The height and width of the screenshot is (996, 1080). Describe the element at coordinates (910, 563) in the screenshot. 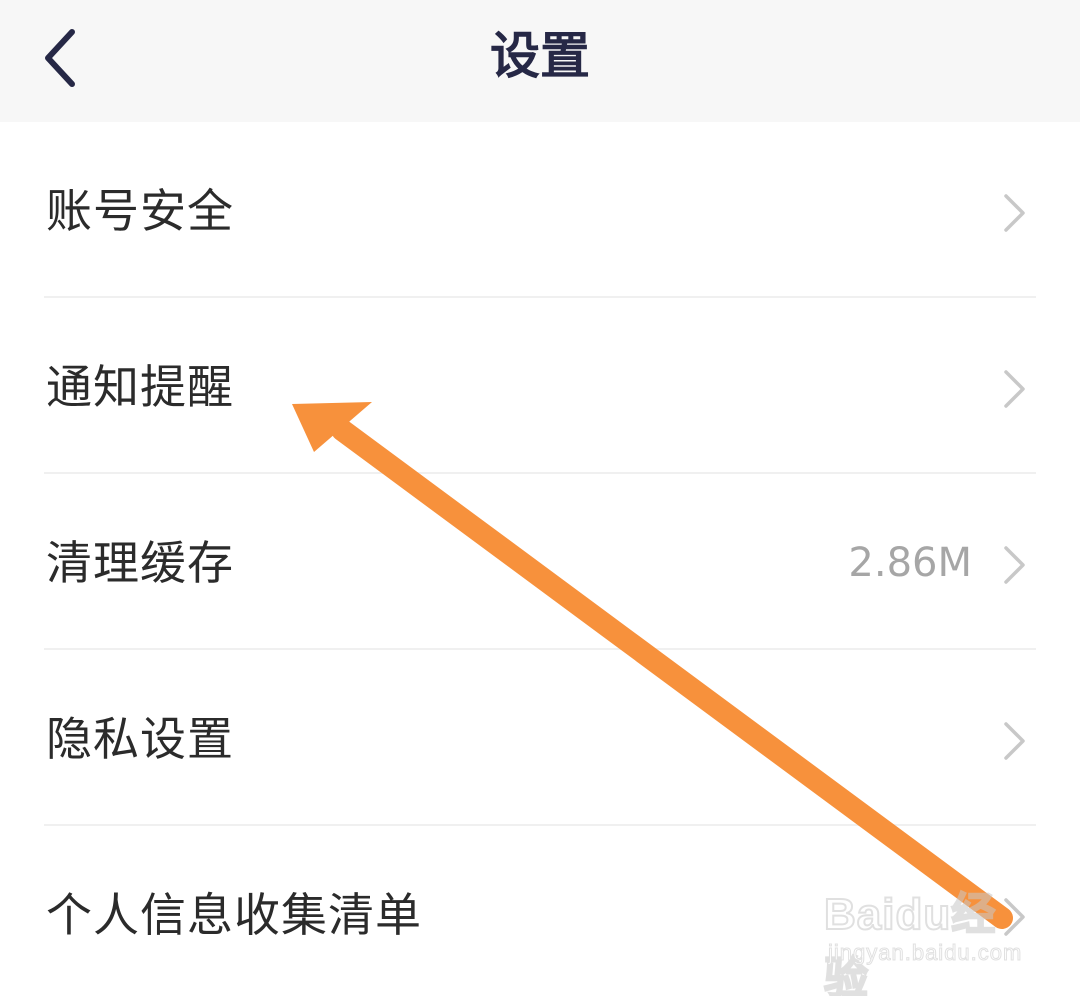

I see `cache-size-value: 2.86M` at that location.